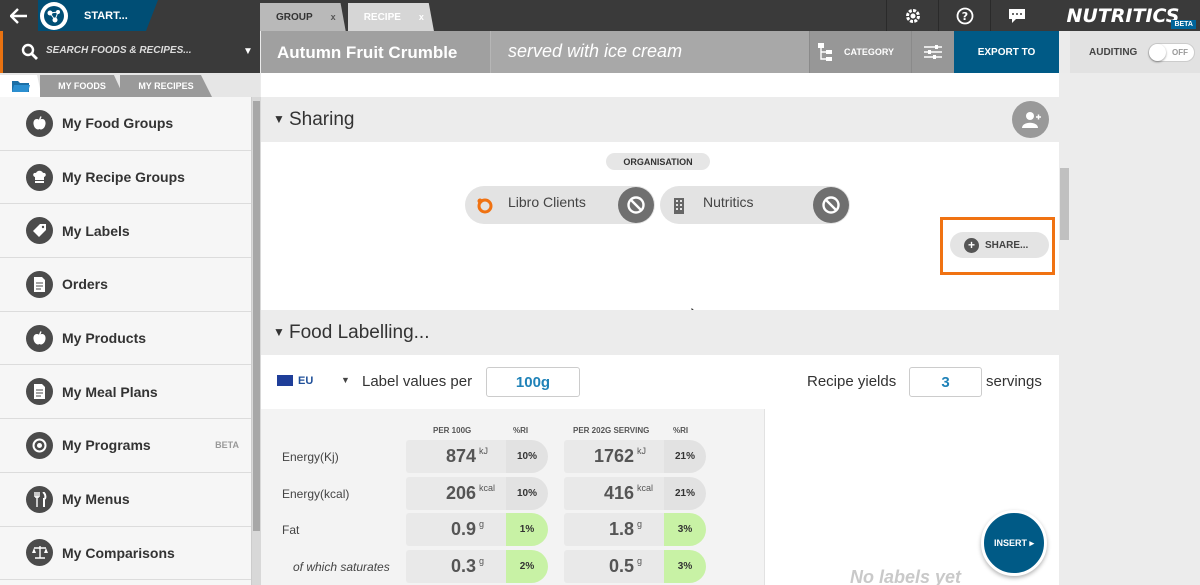 This screenshot has height=585, width=1200. What do you see at coordinates (456, 493) in the screenshot?
I see `per100-value-cell: 206 kcal` at bounding box center [456, 493].